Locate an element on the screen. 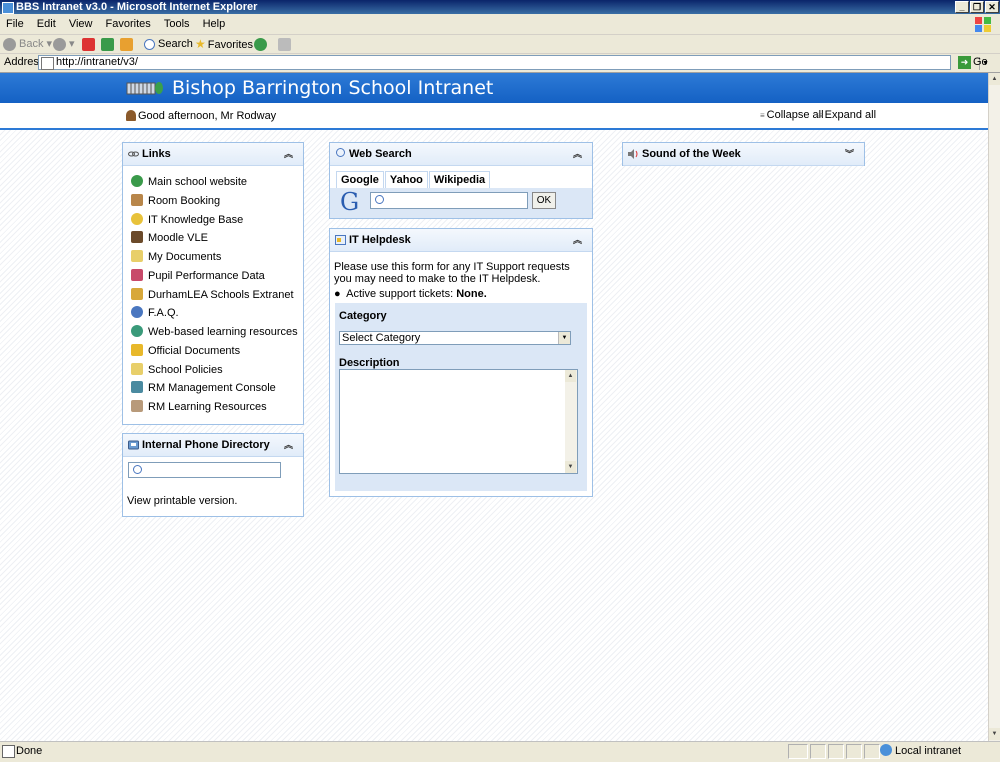 The image size is (1000, 762). link-item: Moodle VLE is located at coordinates (169, 238).